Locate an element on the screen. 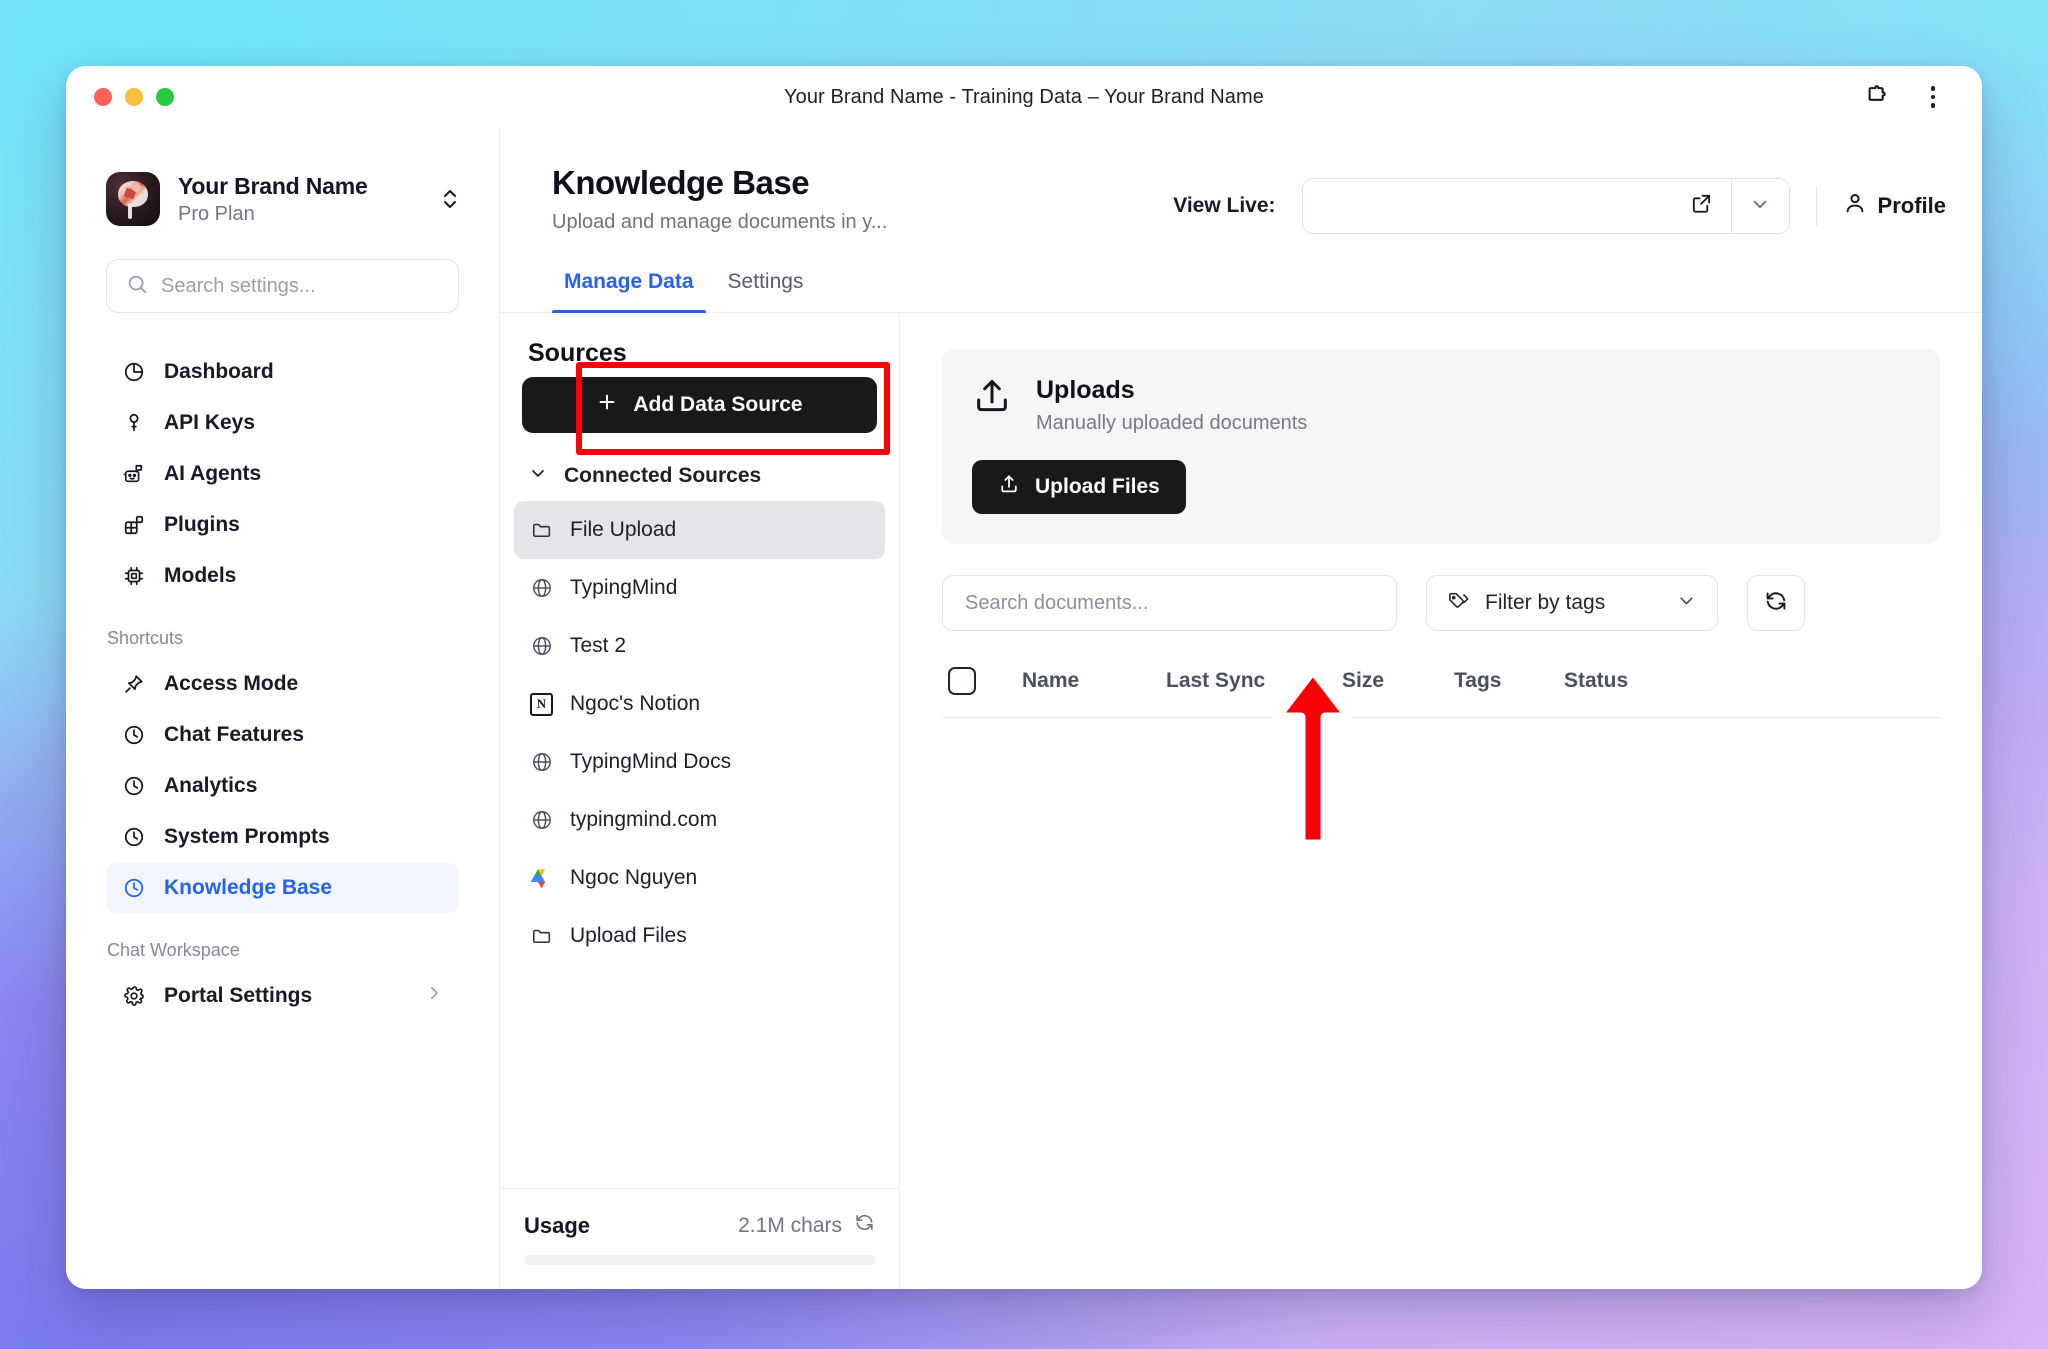  uploads-subtitle: Manually uploaded documents is located at coordinates (1172, 423).